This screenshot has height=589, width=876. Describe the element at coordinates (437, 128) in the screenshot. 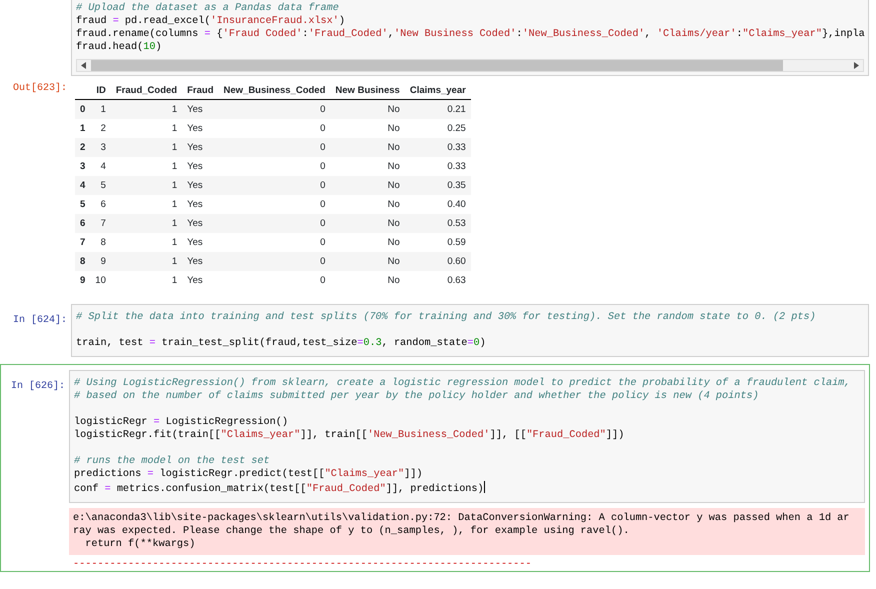

I see `table-cell: 0.25` at that location.